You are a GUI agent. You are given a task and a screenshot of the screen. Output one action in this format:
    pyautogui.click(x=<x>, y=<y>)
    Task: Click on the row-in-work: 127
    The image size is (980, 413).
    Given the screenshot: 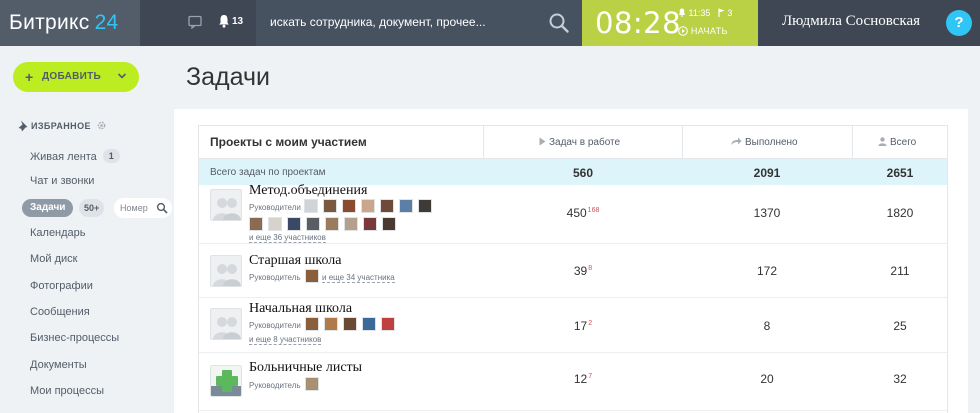 What is the action you would take?
    pyautogui.click(x=583, y=379)
    